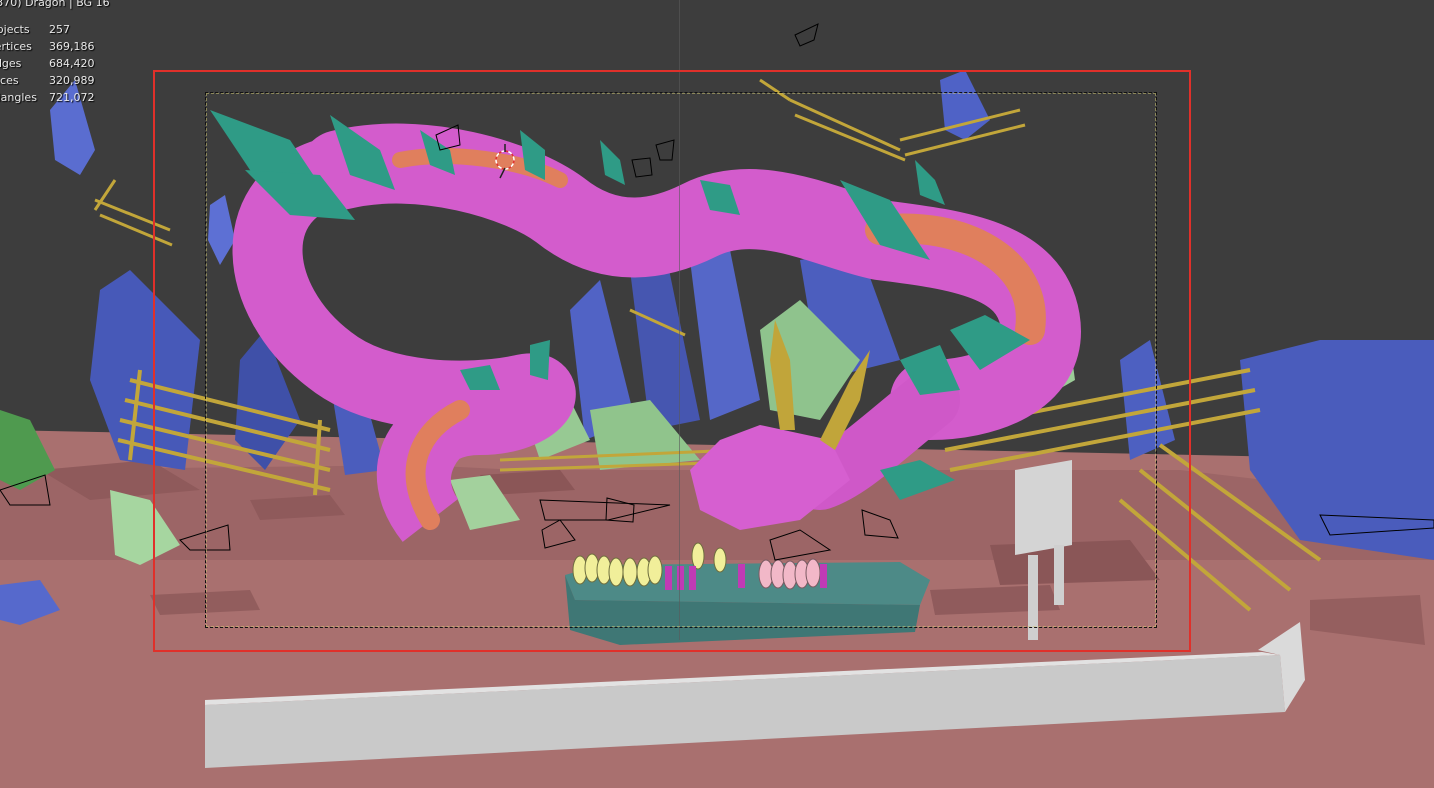 The height and width of the screenshot is (788, 1434). I want to click on stat-row-objects: Objects 257, so click(47, 29).